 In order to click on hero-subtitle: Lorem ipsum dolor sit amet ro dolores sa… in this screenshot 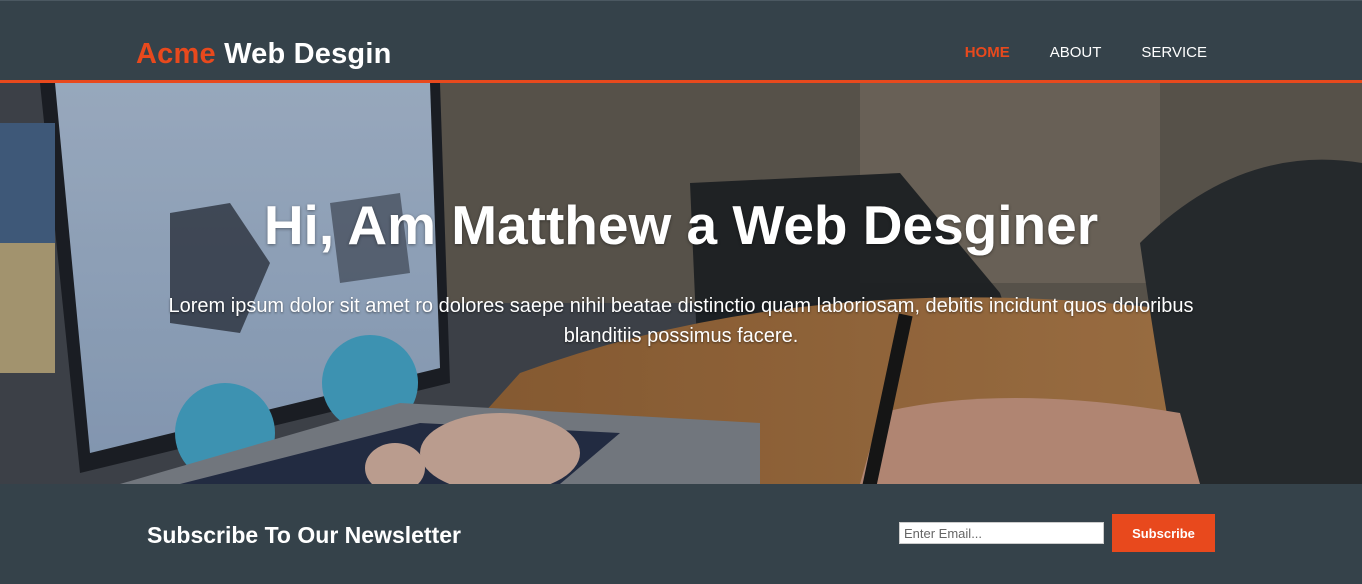, I will do `click(681, 321)`.